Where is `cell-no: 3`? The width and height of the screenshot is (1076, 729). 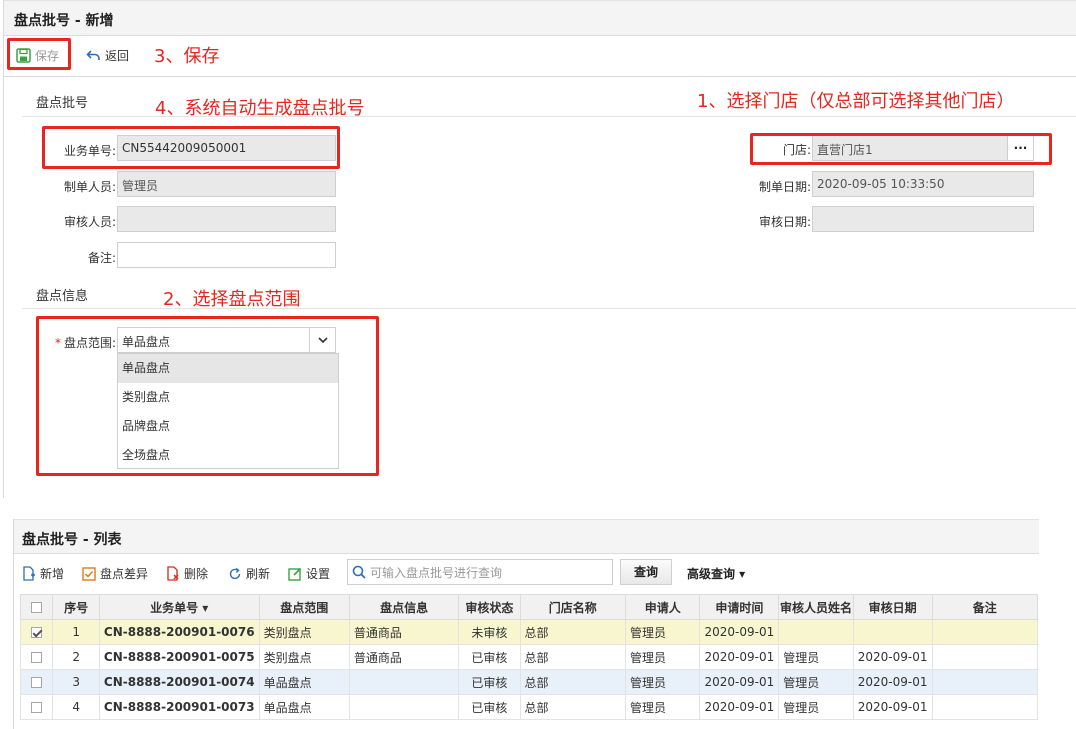 cell-no: 3 is located at coordinates (76, 682).